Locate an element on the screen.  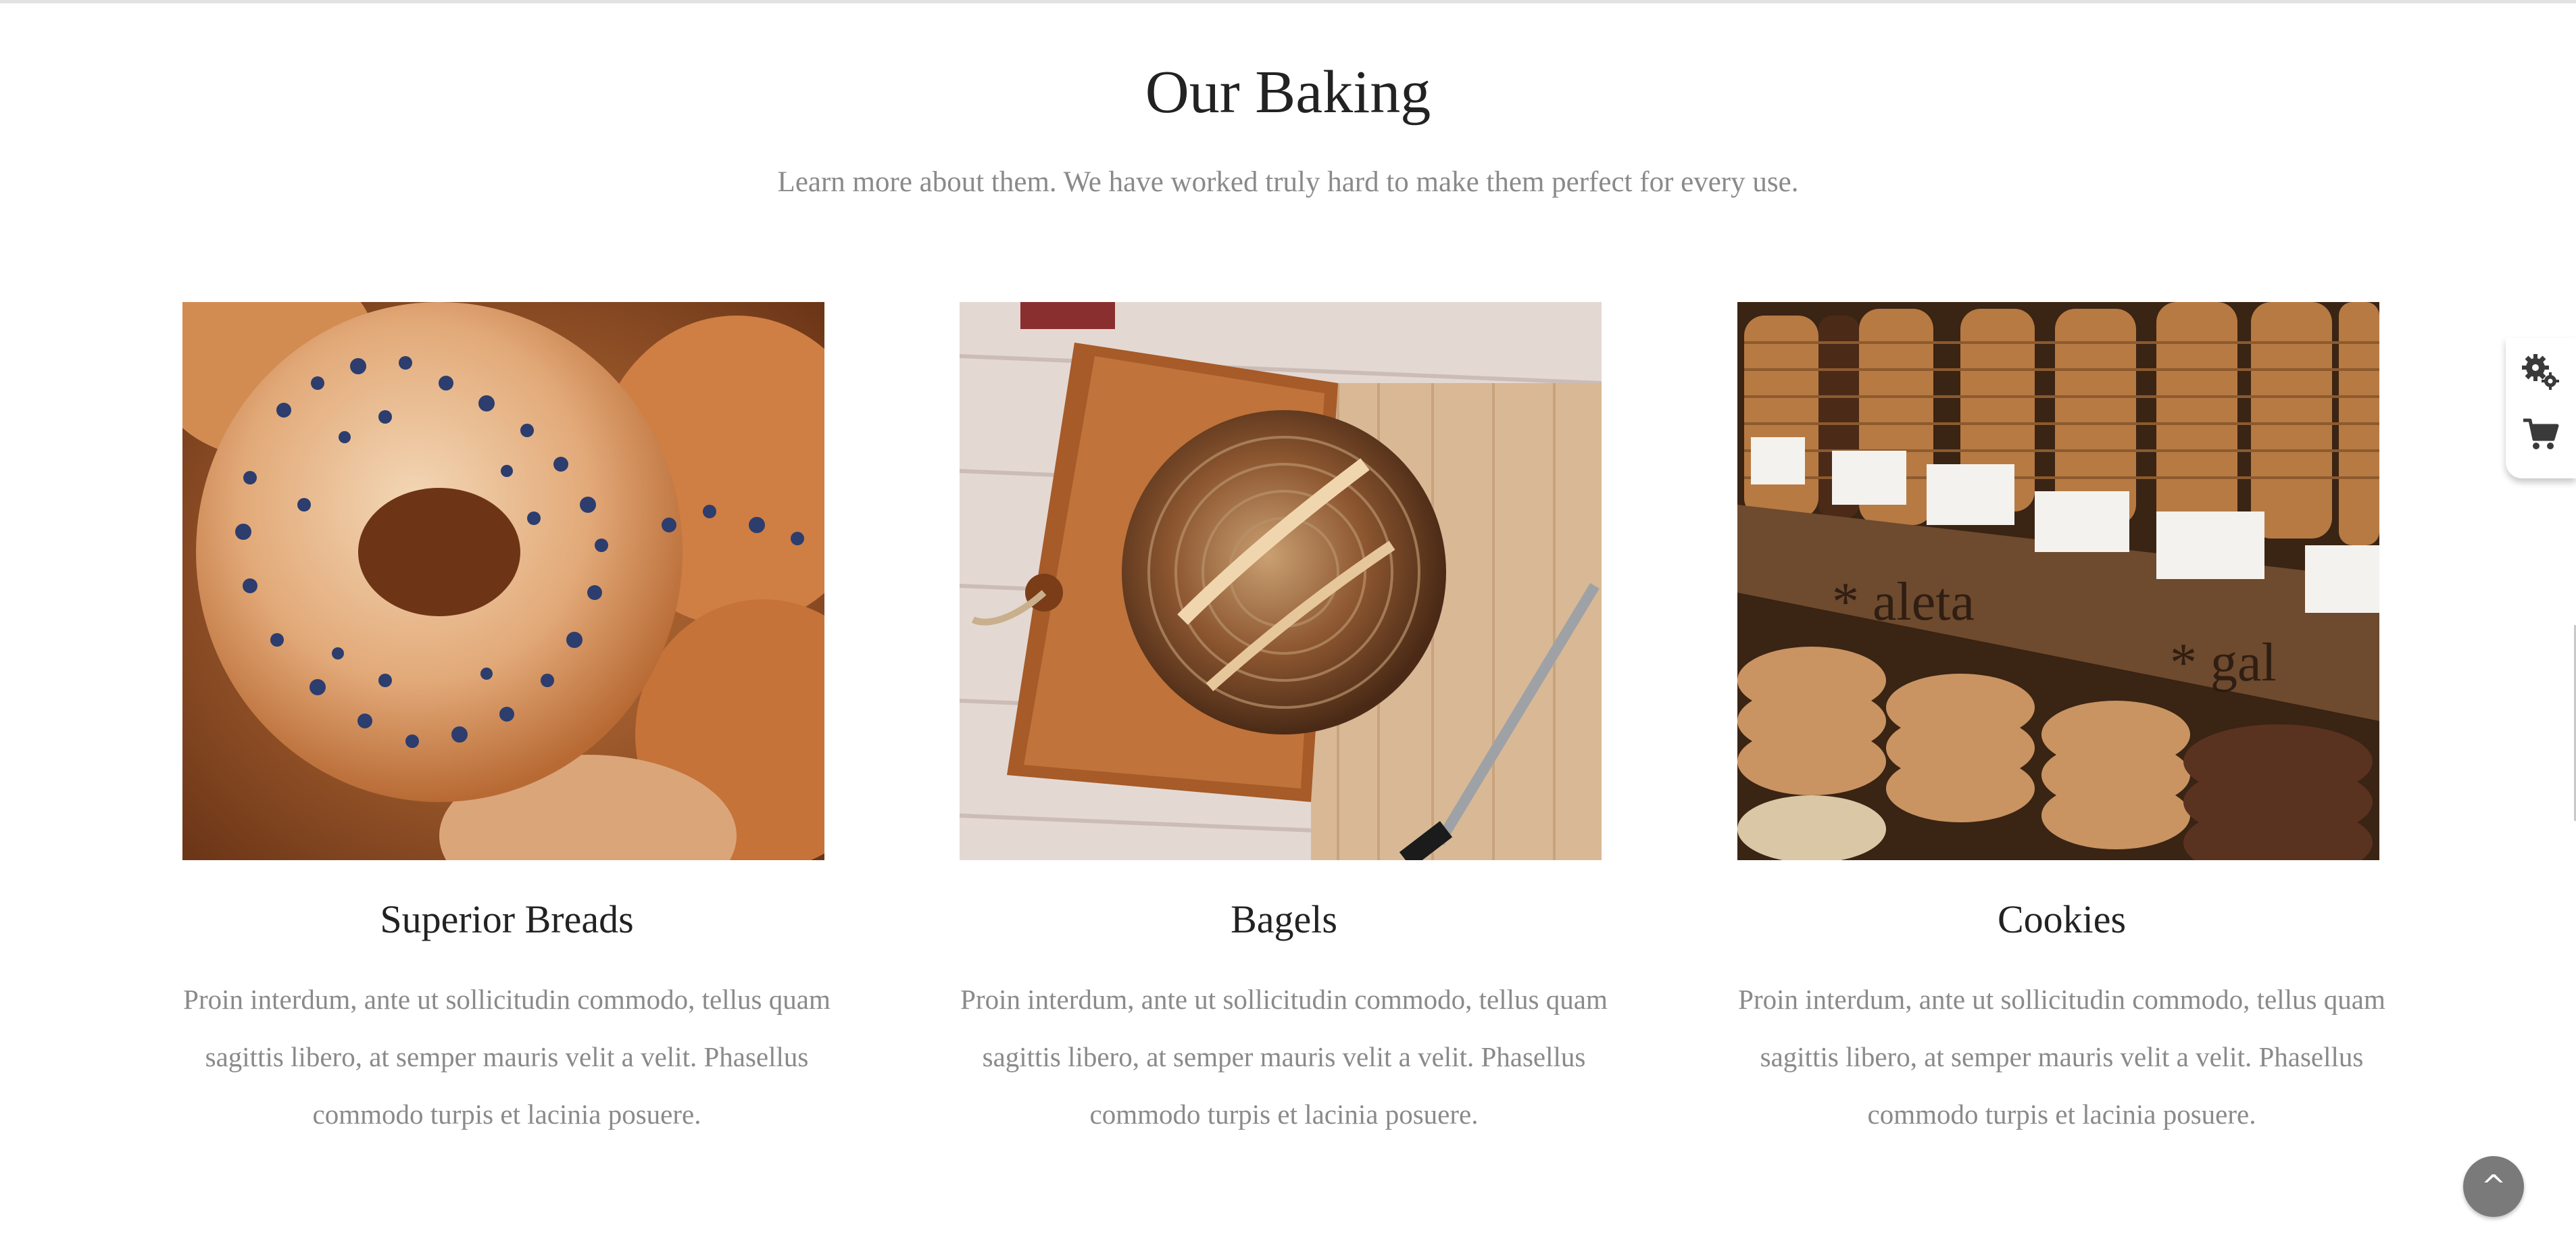
cookies-photo: * aleta * gal is located at coordinates (2058, 581).